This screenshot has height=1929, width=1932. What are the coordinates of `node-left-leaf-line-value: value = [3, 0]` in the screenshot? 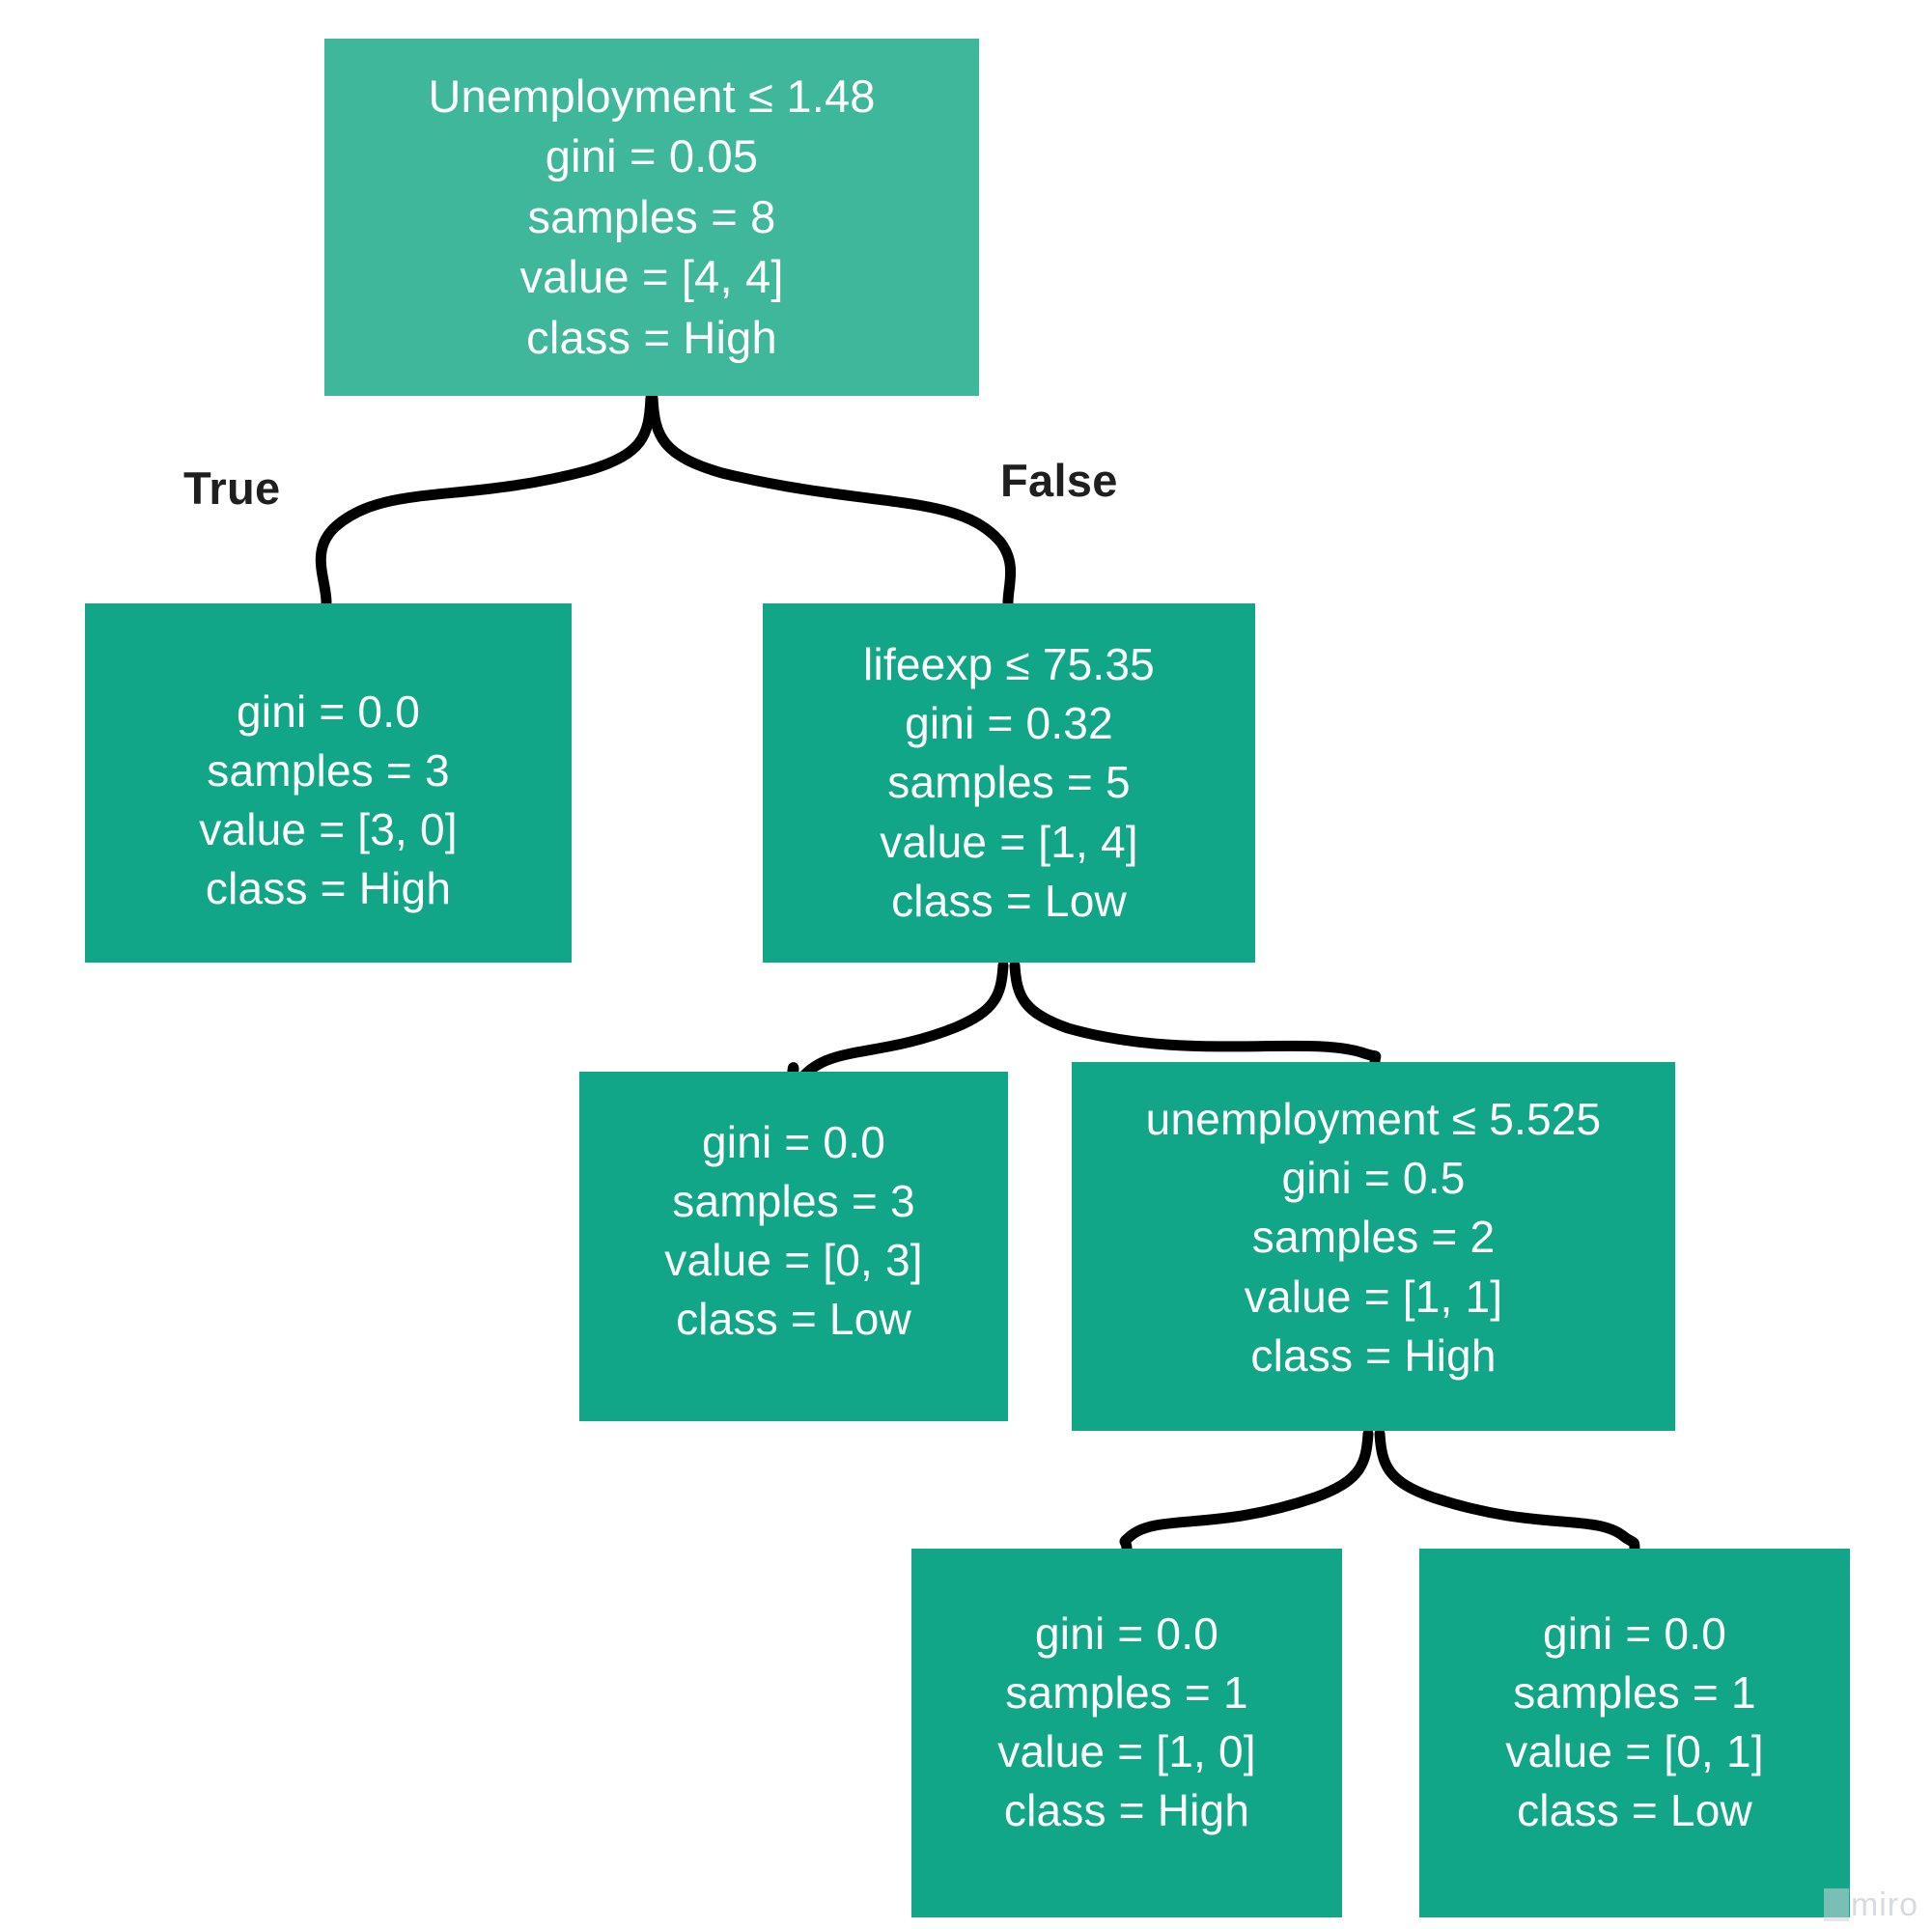 It's located at (329, 829).